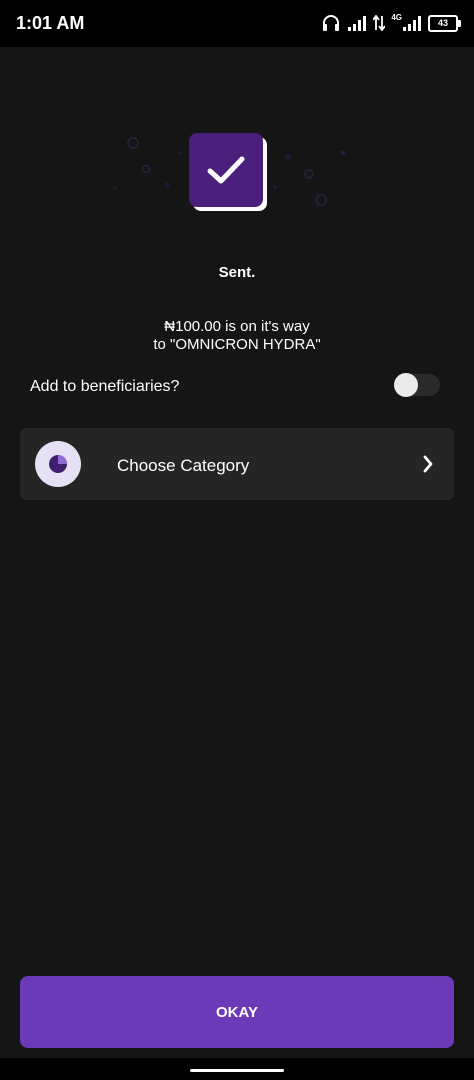 Image resolution: width=474 pixels, height=1080 pixels. What do you see at coordinates (428, 464) in the screenshot?
I see `chevron-right-icon` at bounding box center [428, 464].